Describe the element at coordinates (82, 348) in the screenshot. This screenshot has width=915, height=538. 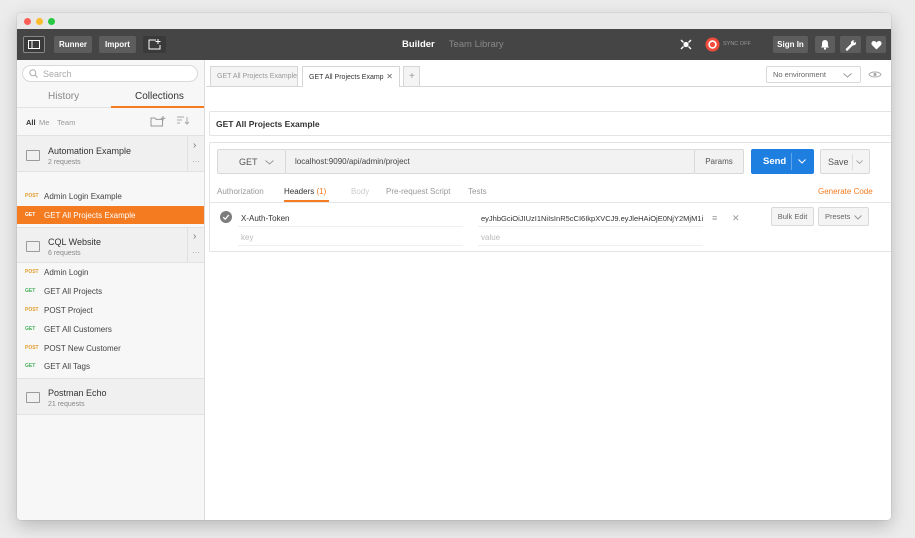
I see `request-name: POST New Customer` at that location.